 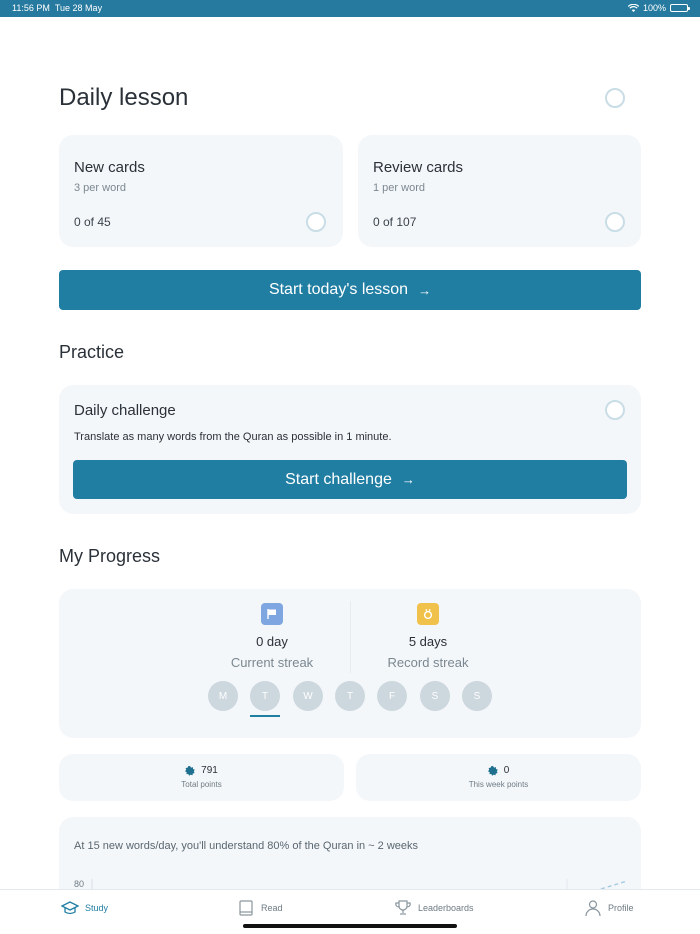 What do you see at coordinates (272, 641) in the screenshot?
I see `current-streak-value: 0 day` at bounding box center [272, 641].